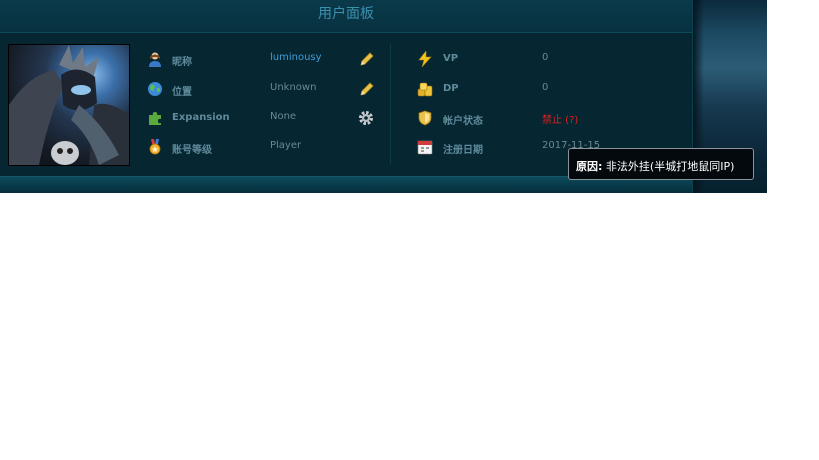  What do you see at coordinates (425, 147) in the screenshot?
I see `calendar-icon` at bounding box center [425, 147].